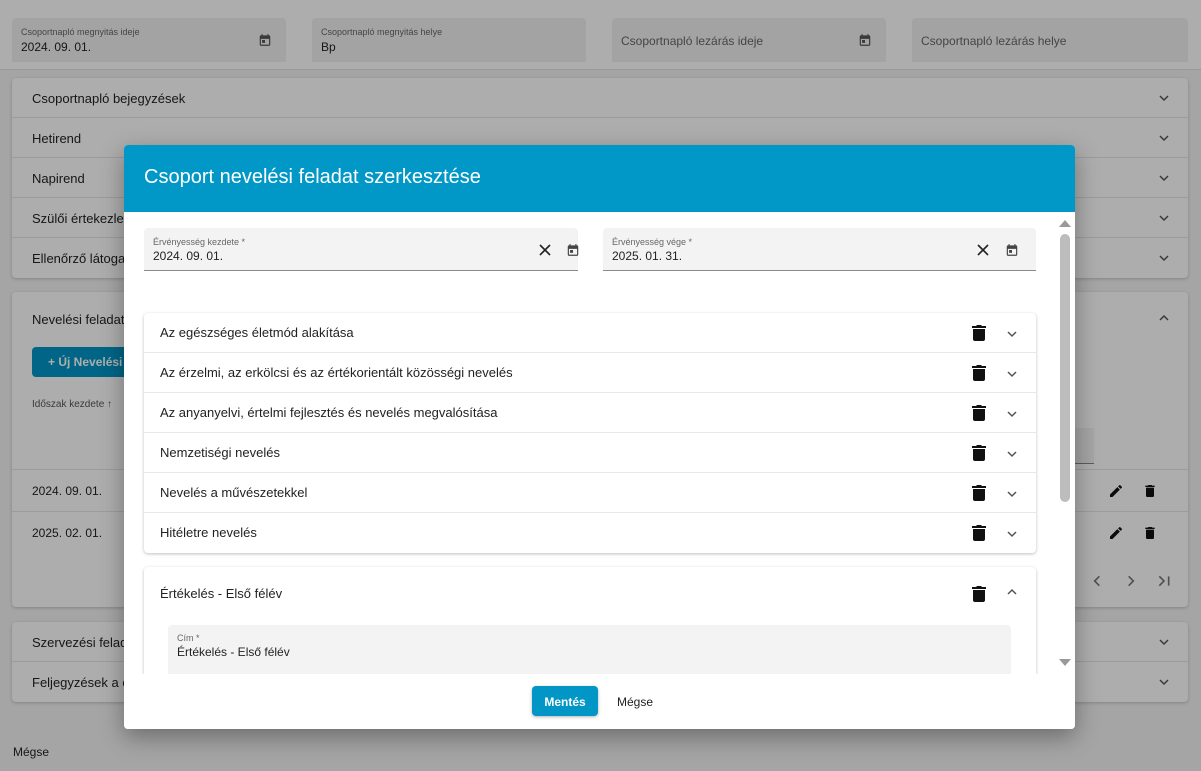 This screenshot has height=771, width=1201. Describe the element at coordinates (221, 593) in the screenshot. I see `evaluation-title: Értékelés - Első félév` at that location.